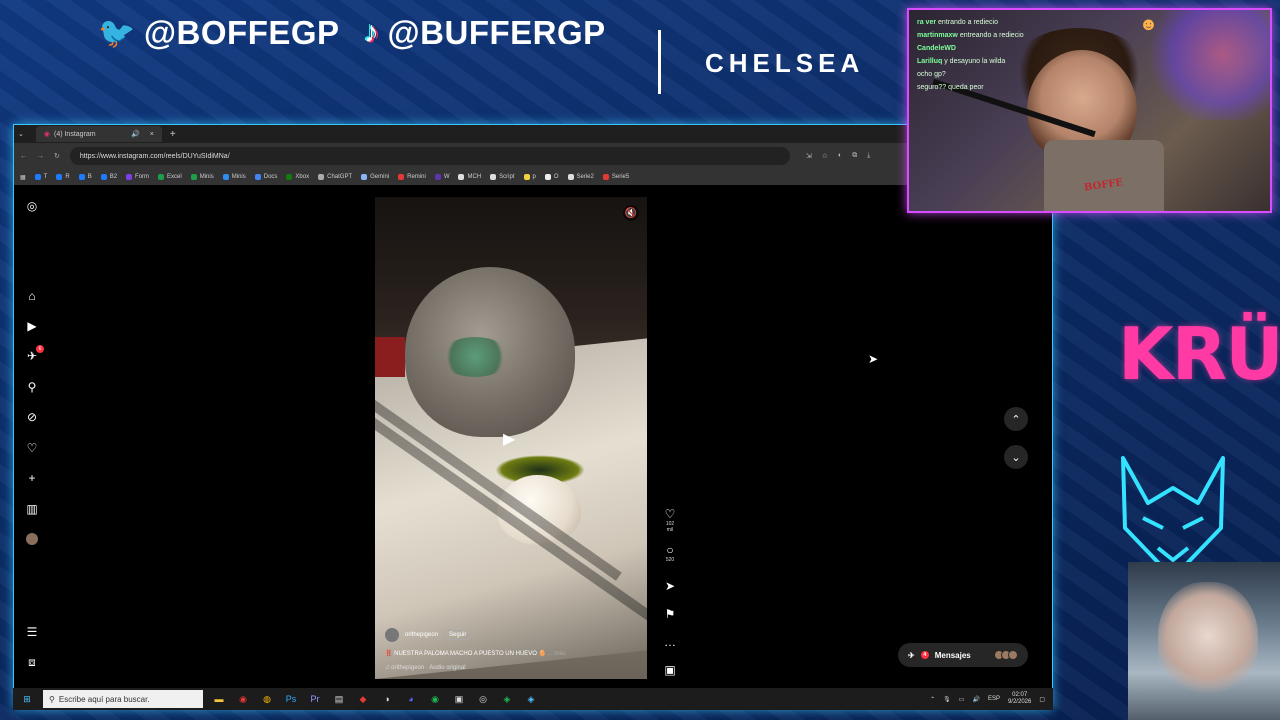  What do you see at coordinates (963, 655) in the screenshot?
I see `messages-button: ✈ 4 Mensajes` at bounding box center [963, 655].